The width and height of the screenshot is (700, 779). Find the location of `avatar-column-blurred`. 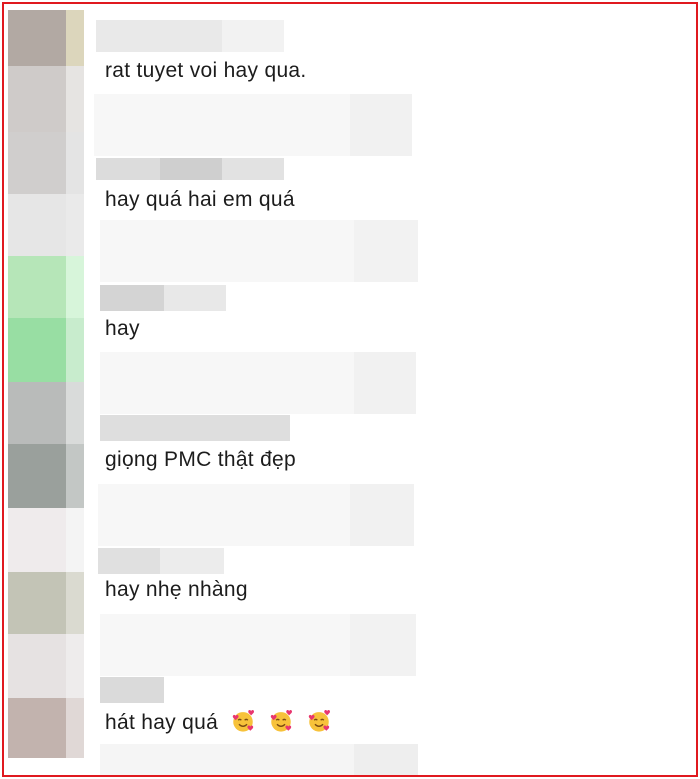

avatar-column-blurred is located at coordinates (46, 390).